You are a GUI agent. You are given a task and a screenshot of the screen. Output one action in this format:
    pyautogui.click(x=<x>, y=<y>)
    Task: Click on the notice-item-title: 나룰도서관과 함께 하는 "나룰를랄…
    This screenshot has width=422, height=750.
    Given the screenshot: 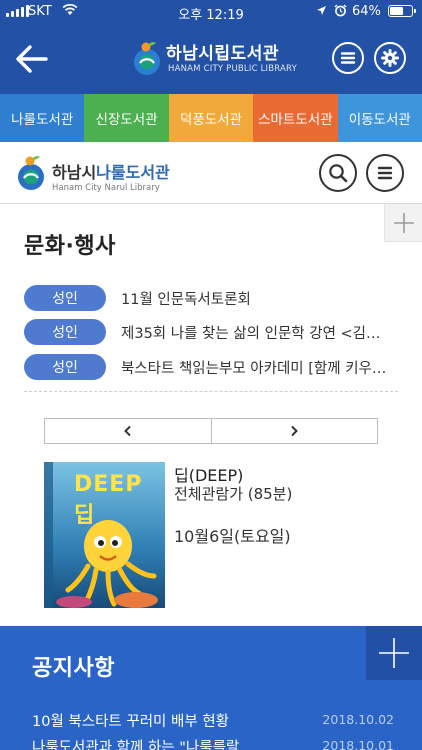 What is the action you would take?
    pyautogui.click(x=143, y=745)
    